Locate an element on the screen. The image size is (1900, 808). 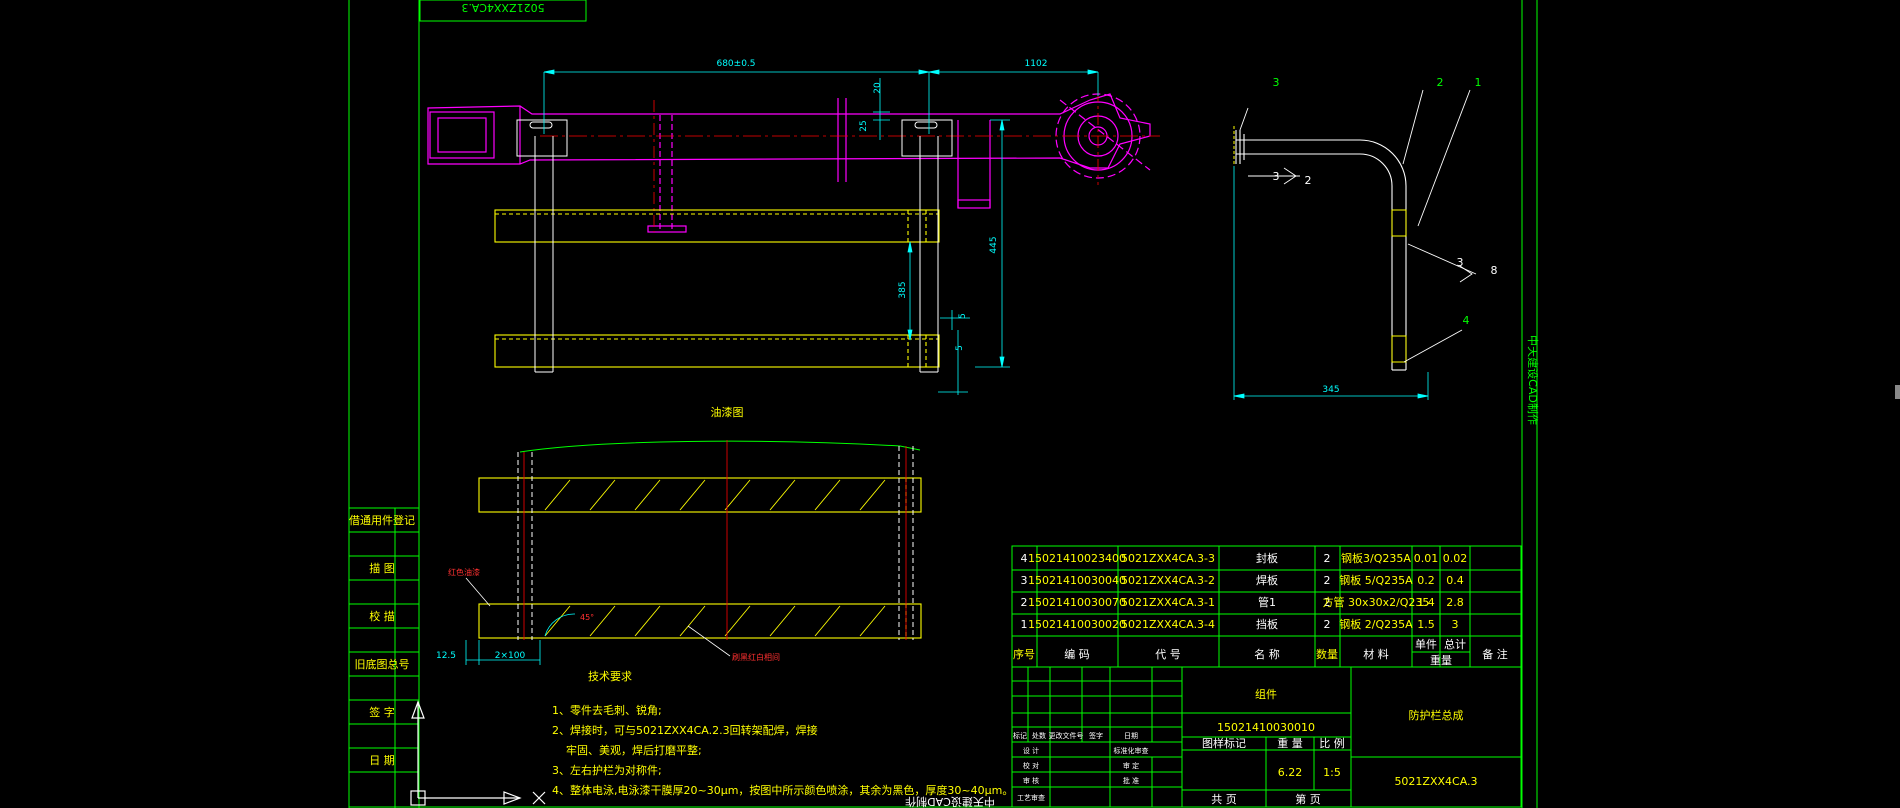
rev-mark: 标记 is located at coordinates (1020, 735).